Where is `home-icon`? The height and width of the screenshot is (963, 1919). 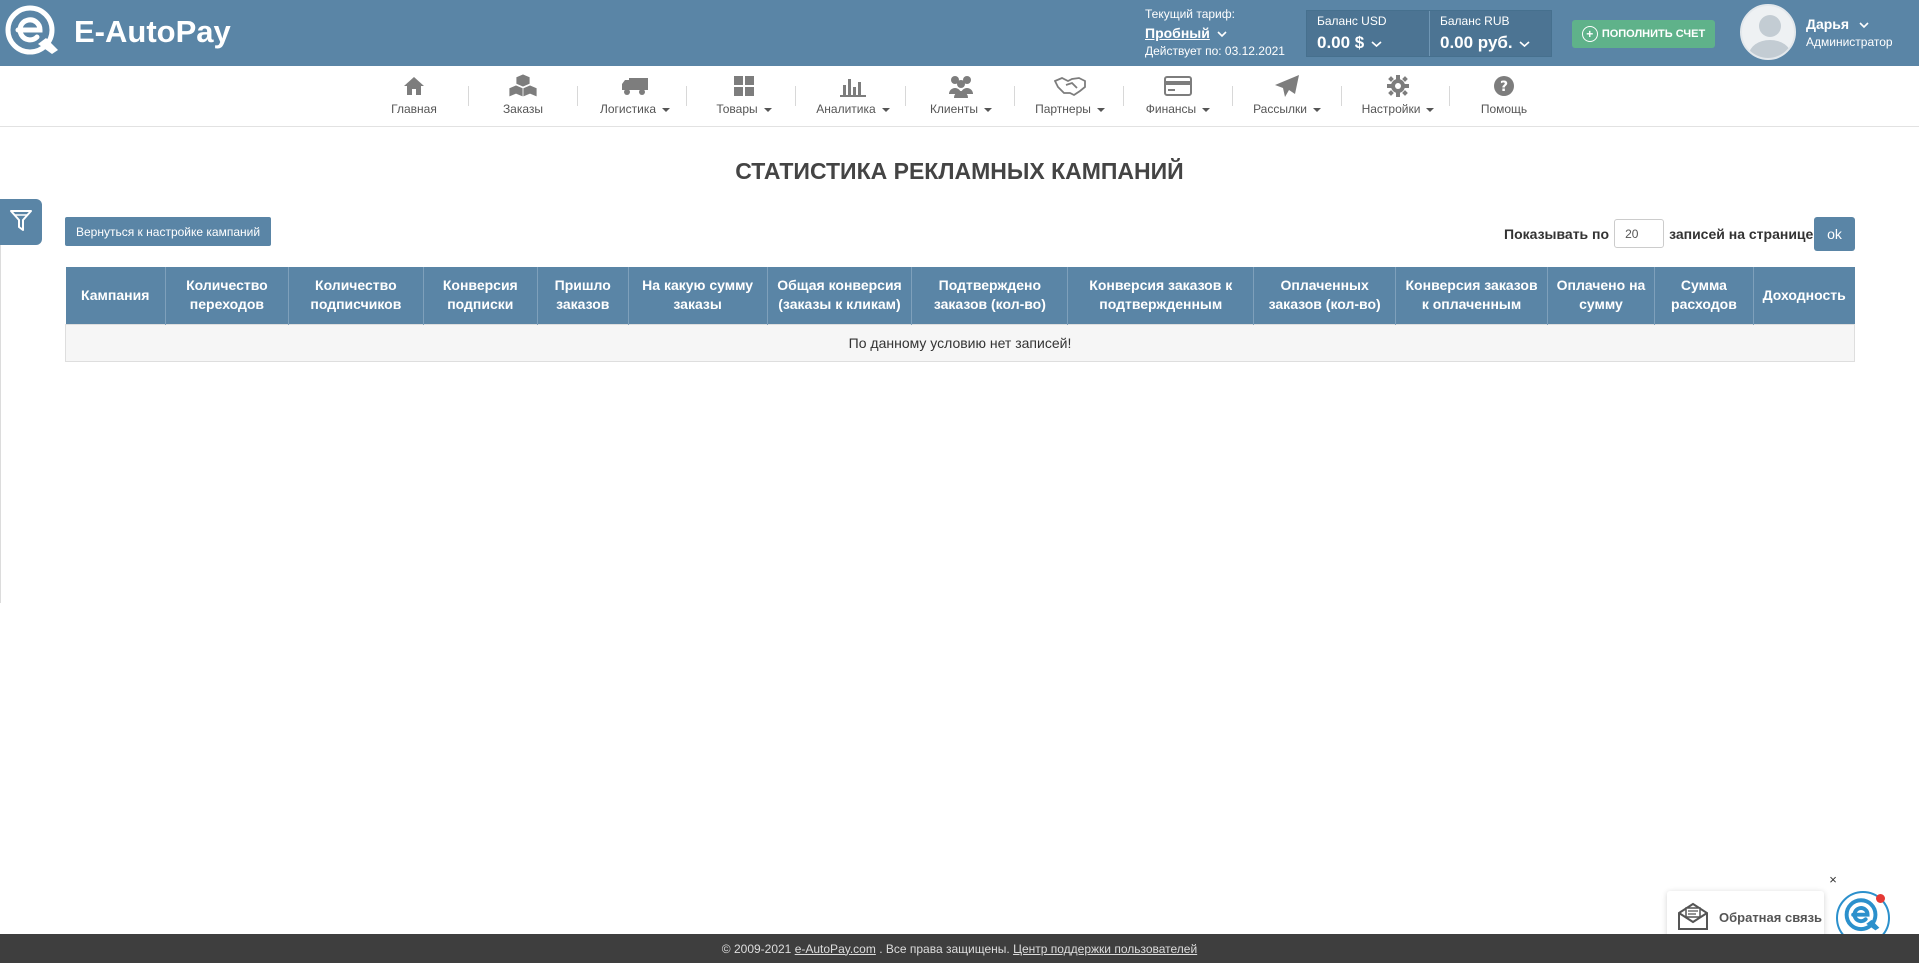
home-icon is located at coordinates (414, 86).